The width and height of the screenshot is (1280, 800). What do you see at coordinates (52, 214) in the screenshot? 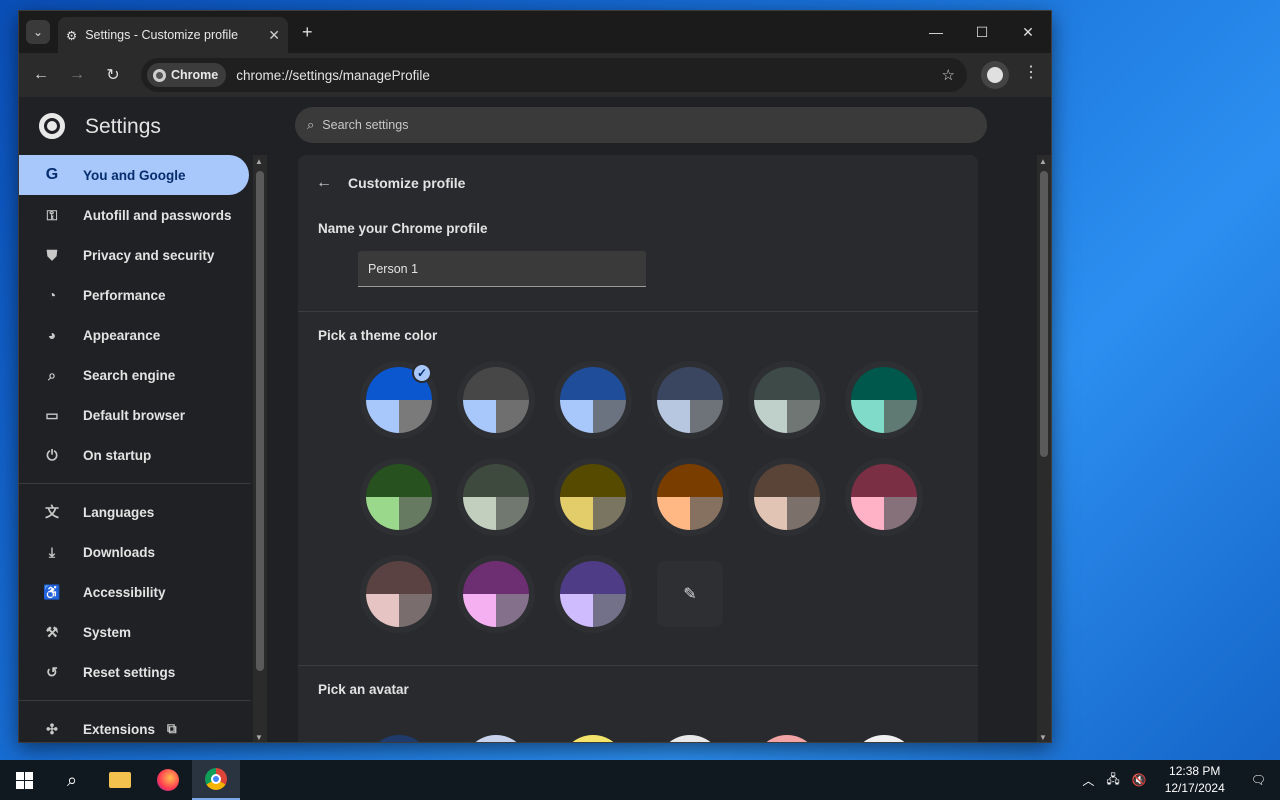
I see `key-icon: ⚿` at bounding box center [52, 214].